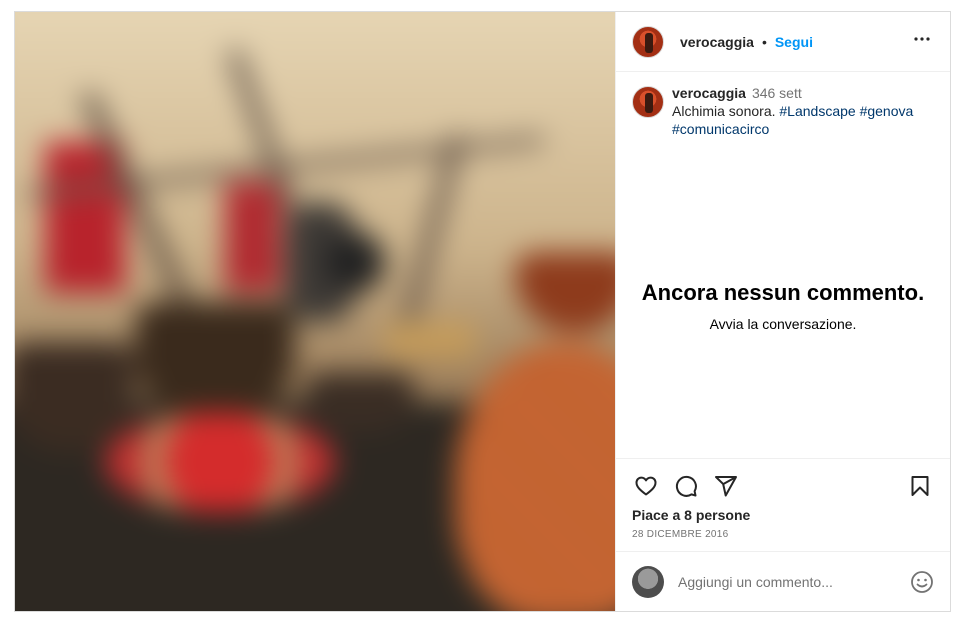  I want to click on share-icon, so click(726, 486).